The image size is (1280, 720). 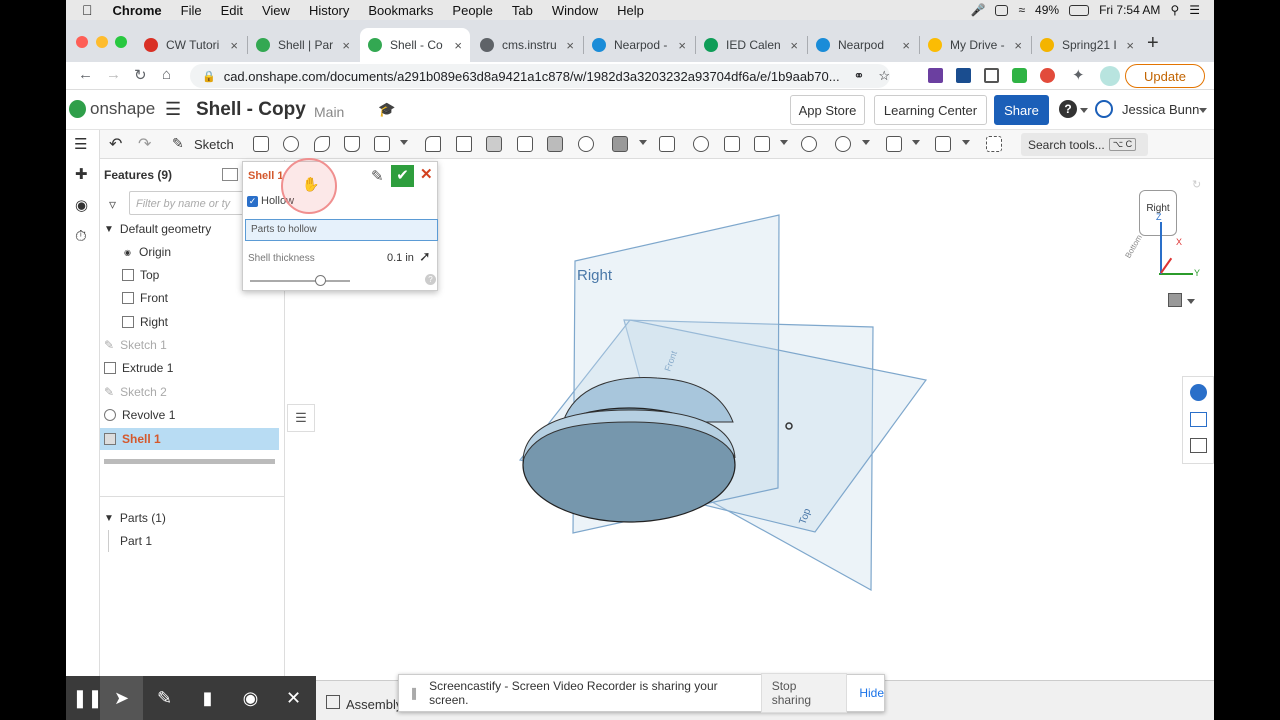 What do you see at coordinates (329, 112) in the screenshot?
I see `branch-label: Main` at bounding box center [329, 112].